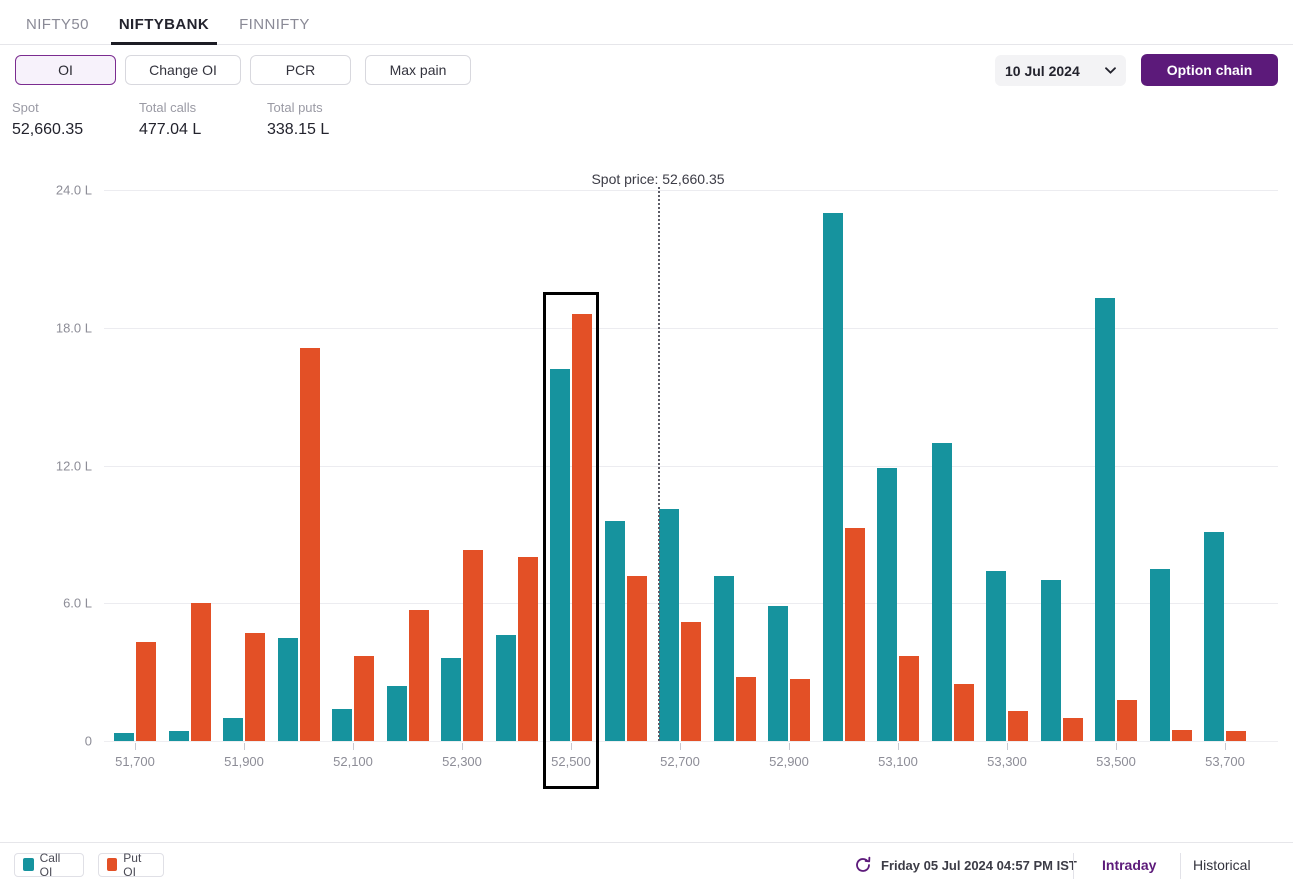  Describe the element at coordinates (183, 70) in the screenshot. I see `filter-chip-change-oi: Change OI` at that location.